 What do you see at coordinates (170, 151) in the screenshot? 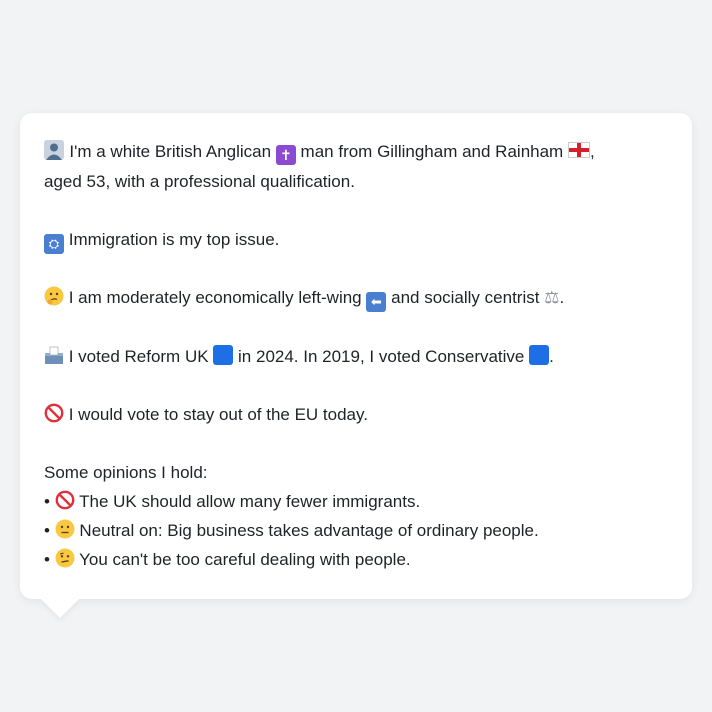
I see `intro-text-a: I'm a white British Anglican` at bounding box center [170, 151].